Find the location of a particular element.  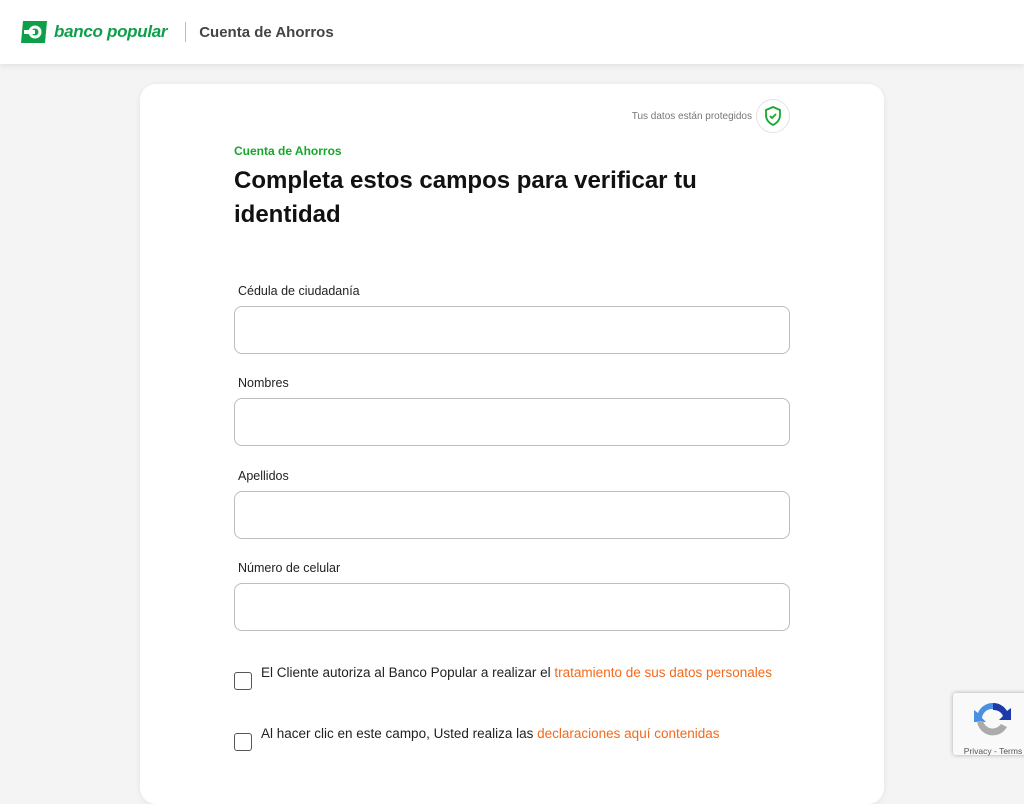

field-nombres: Nombres is located at coordinates (512, 411).